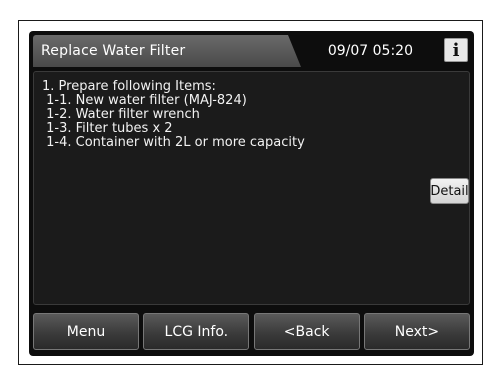 The width and height of the screenshot is (501, 381). Describe the element at coordinates (86, 331) in the screenshot. I see `menu-button: Menu` at that location.